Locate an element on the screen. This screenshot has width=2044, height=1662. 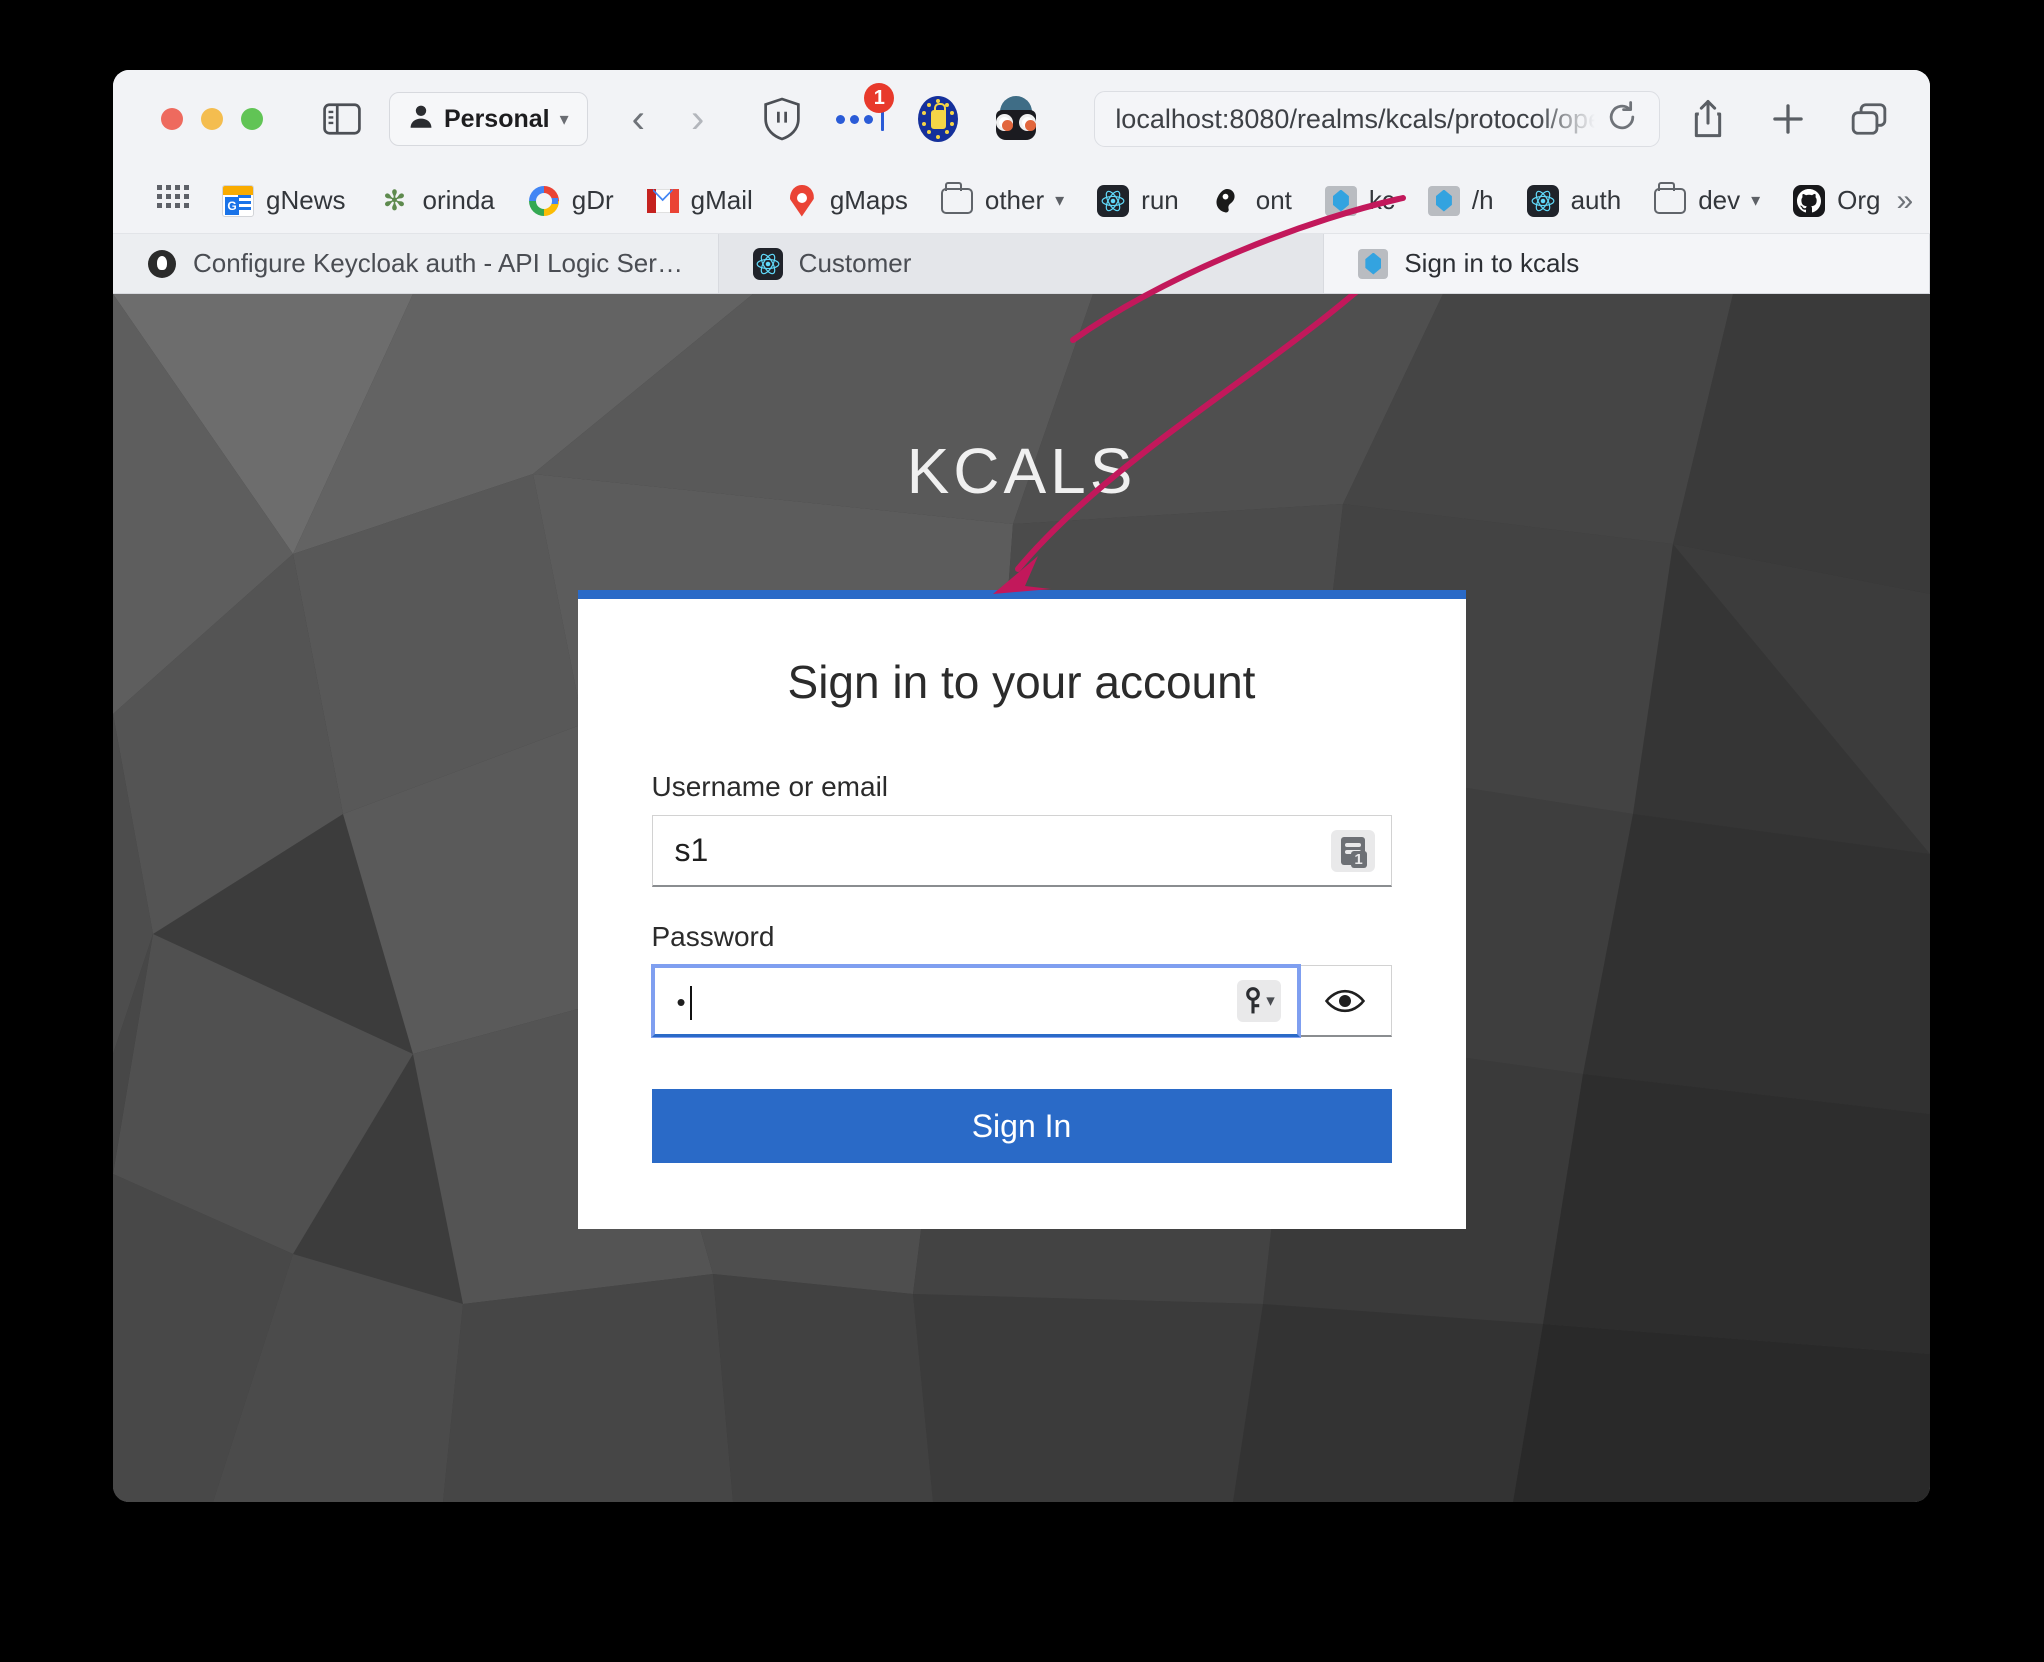
password-manager-card-icon: 1 is located at coordinates (1352, 850).